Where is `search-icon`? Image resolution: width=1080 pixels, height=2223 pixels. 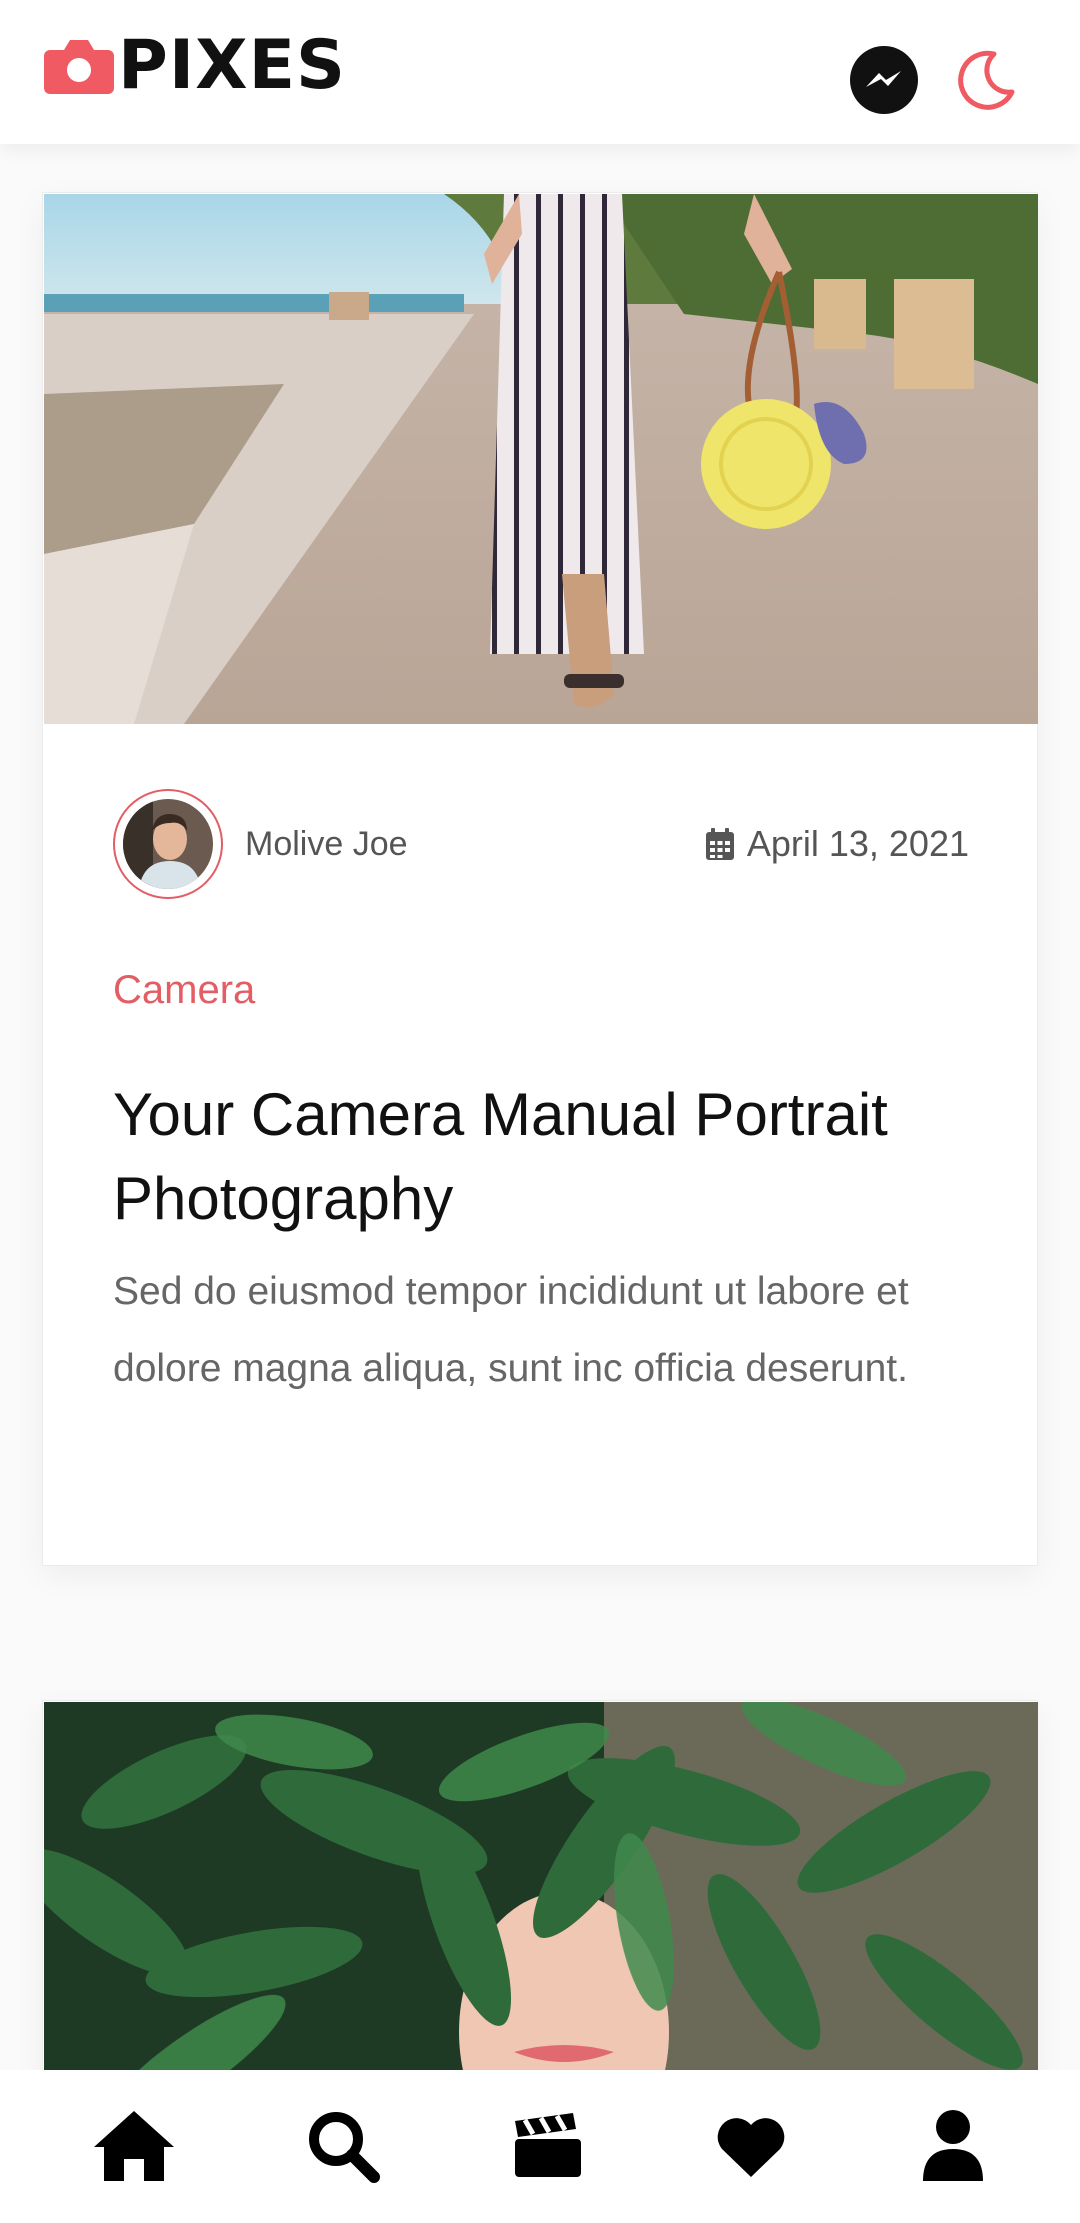
search-icon is located at coordinates (344, 2147).